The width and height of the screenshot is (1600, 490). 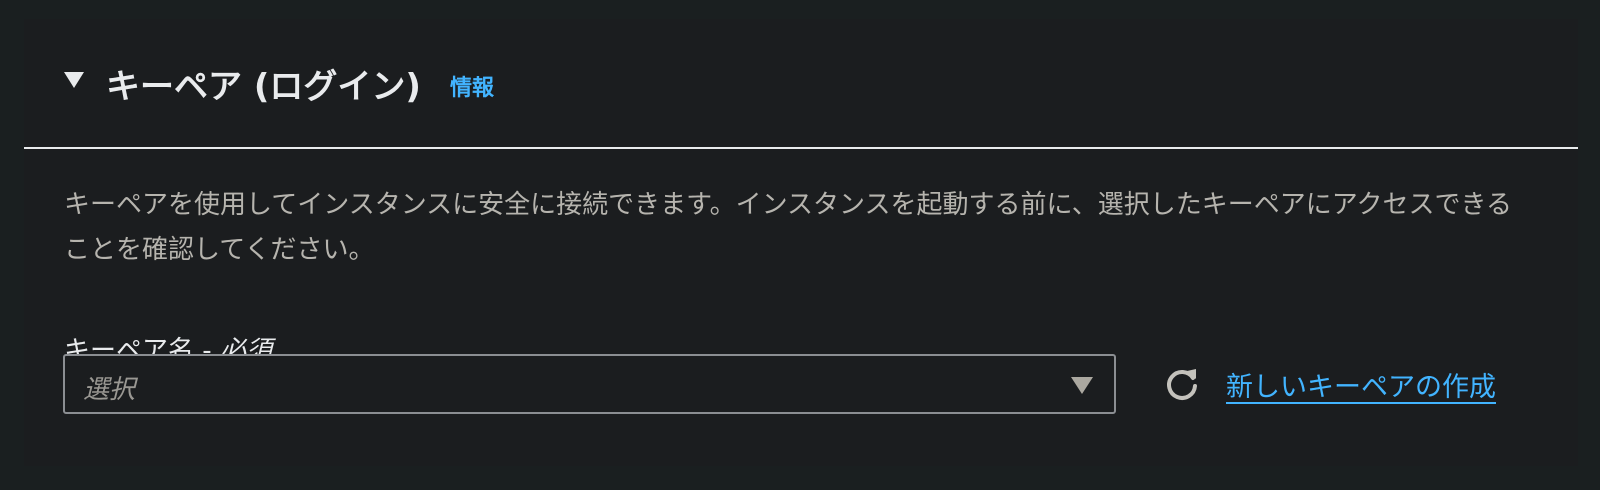 I want to click on info-link: 情報, so click(x=472, y=86).